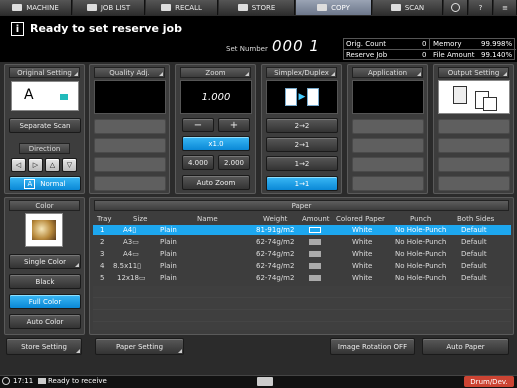 This screenshot has width=517, height=388. I want to click on arrow-right-icon: ▷, so click(35, 165).